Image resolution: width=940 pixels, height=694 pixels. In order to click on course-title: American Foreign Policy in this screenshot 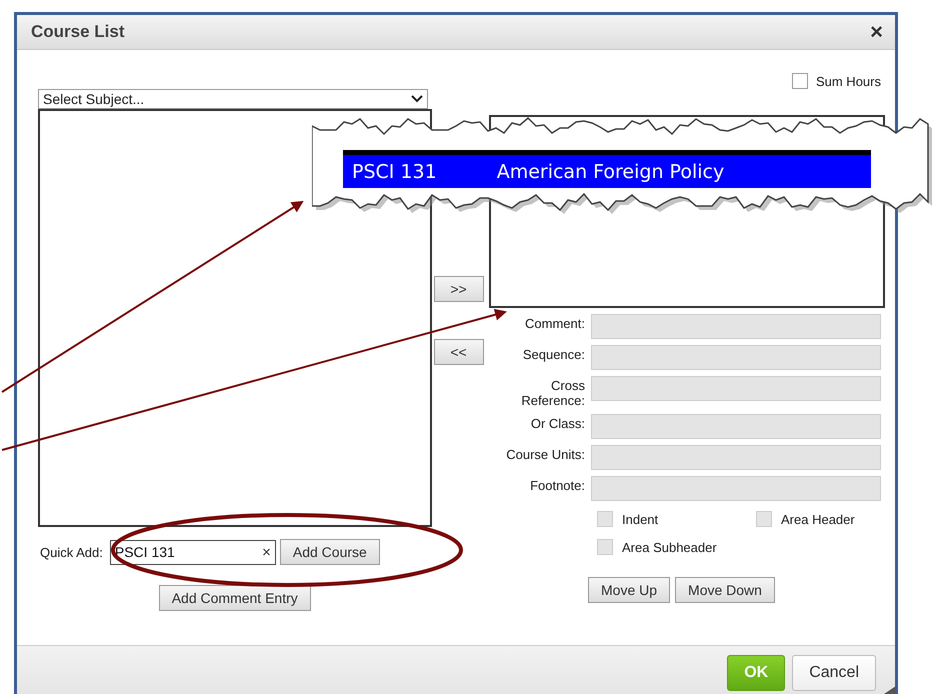, I will do `click(610, 171)`.